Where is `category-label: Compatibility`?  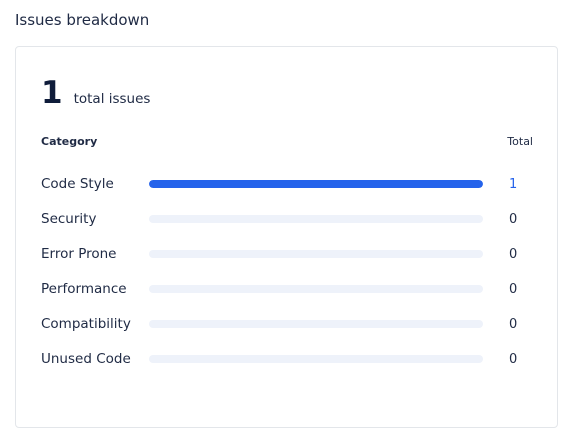
category-label: Compatibility is located at coordinates (86, 324).